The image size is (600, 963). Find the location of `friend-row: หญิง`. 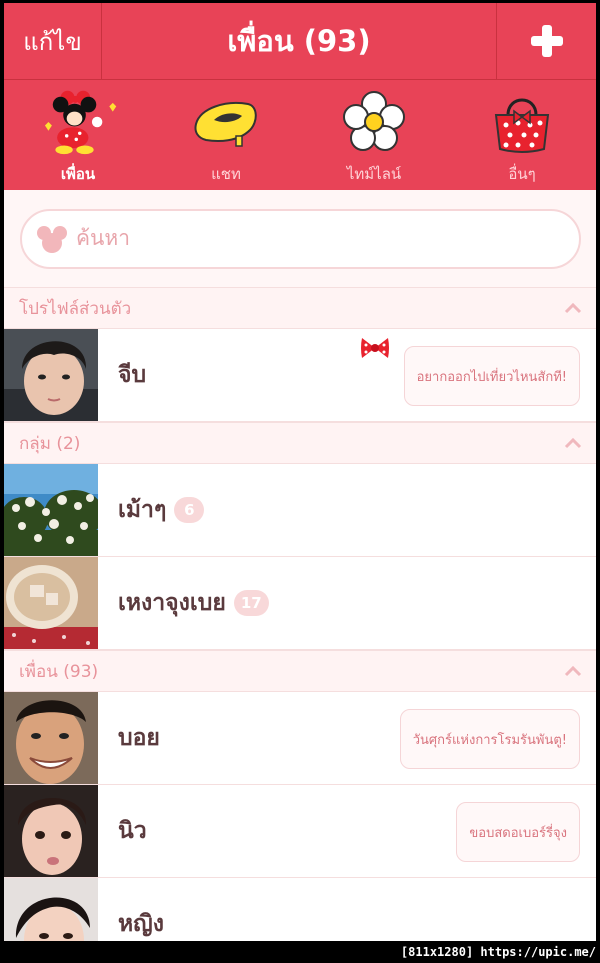

friend-row: หญิง is located at coordinates (300, 909).